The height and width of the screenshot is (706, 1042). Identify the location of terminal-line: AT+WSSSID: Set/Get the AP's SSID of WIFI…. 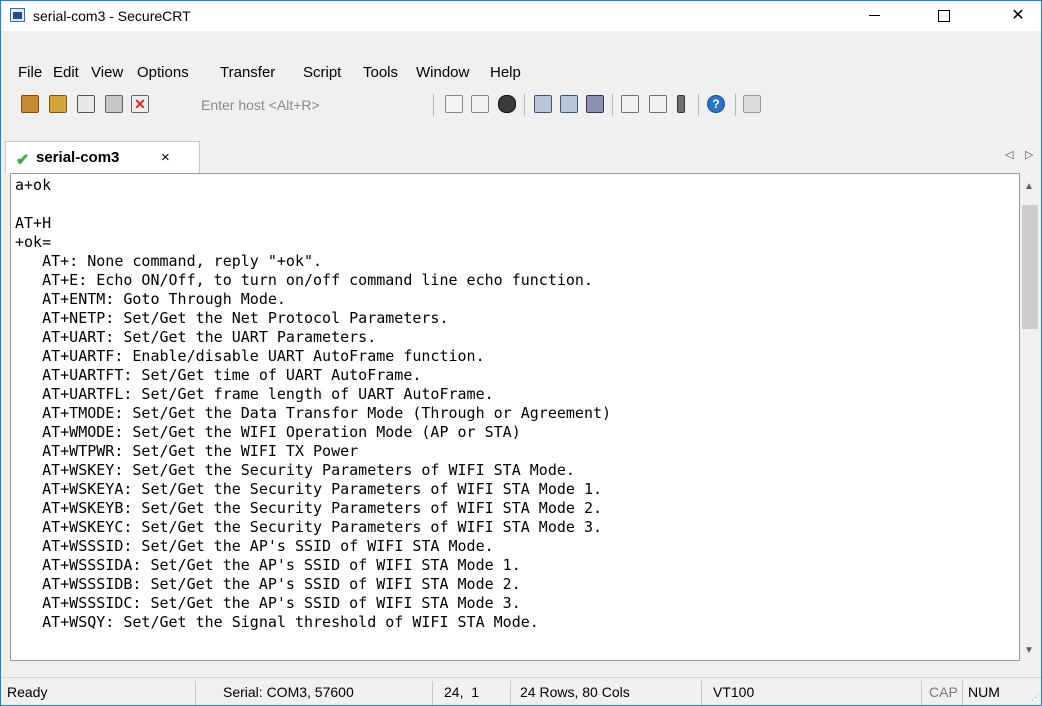
(254, 546).